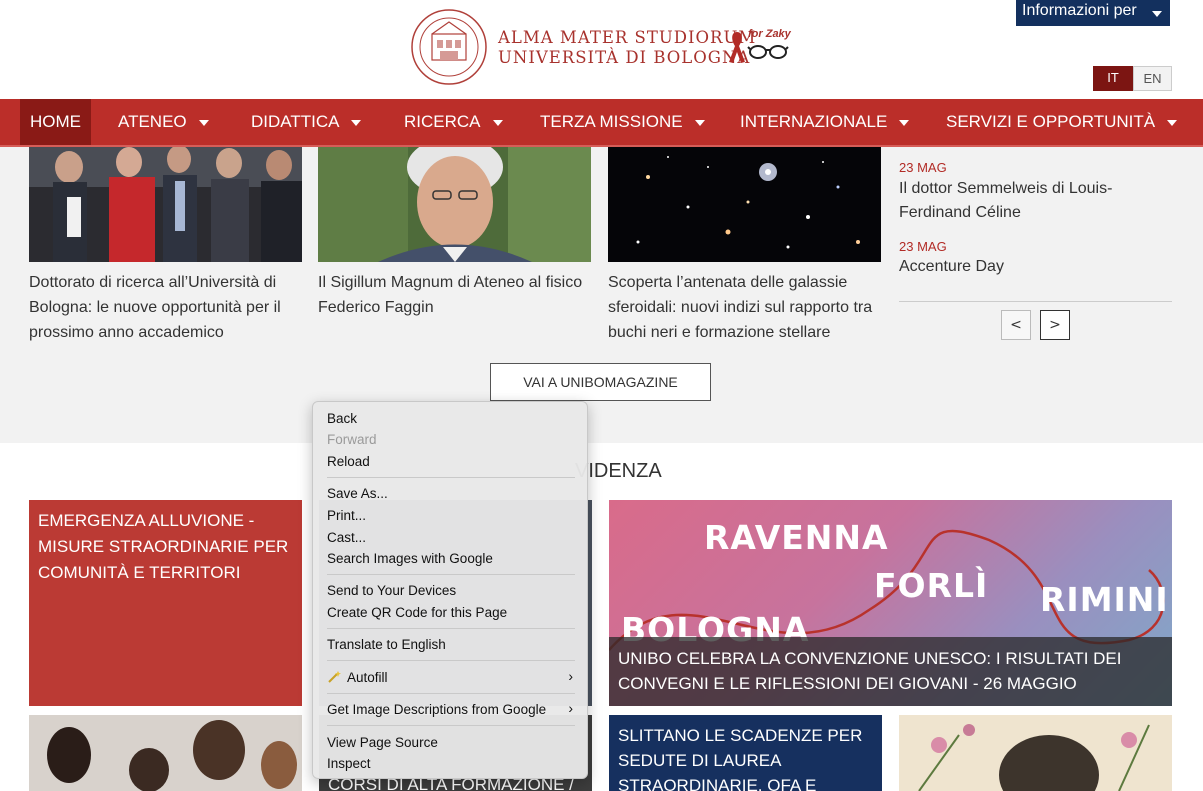 The image size is (1203, 791). What do you see at coordinates (931, 585) in the screenshot?
I see `city-forli: FORLÌ` at bounding box center [931, 585].